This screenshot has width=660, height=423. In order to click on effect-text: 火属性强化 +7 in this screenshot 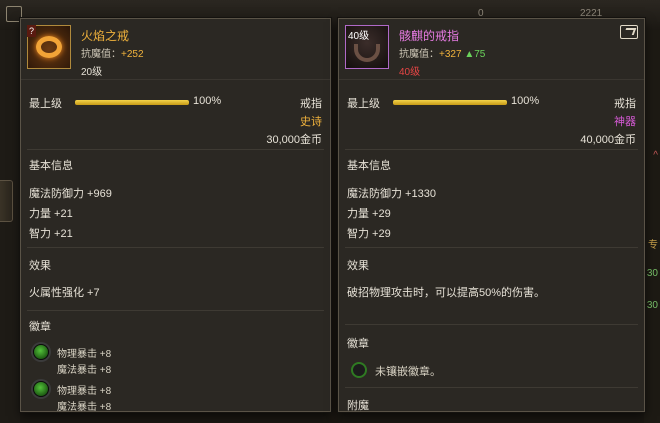, I will do `click(64, 293)`.